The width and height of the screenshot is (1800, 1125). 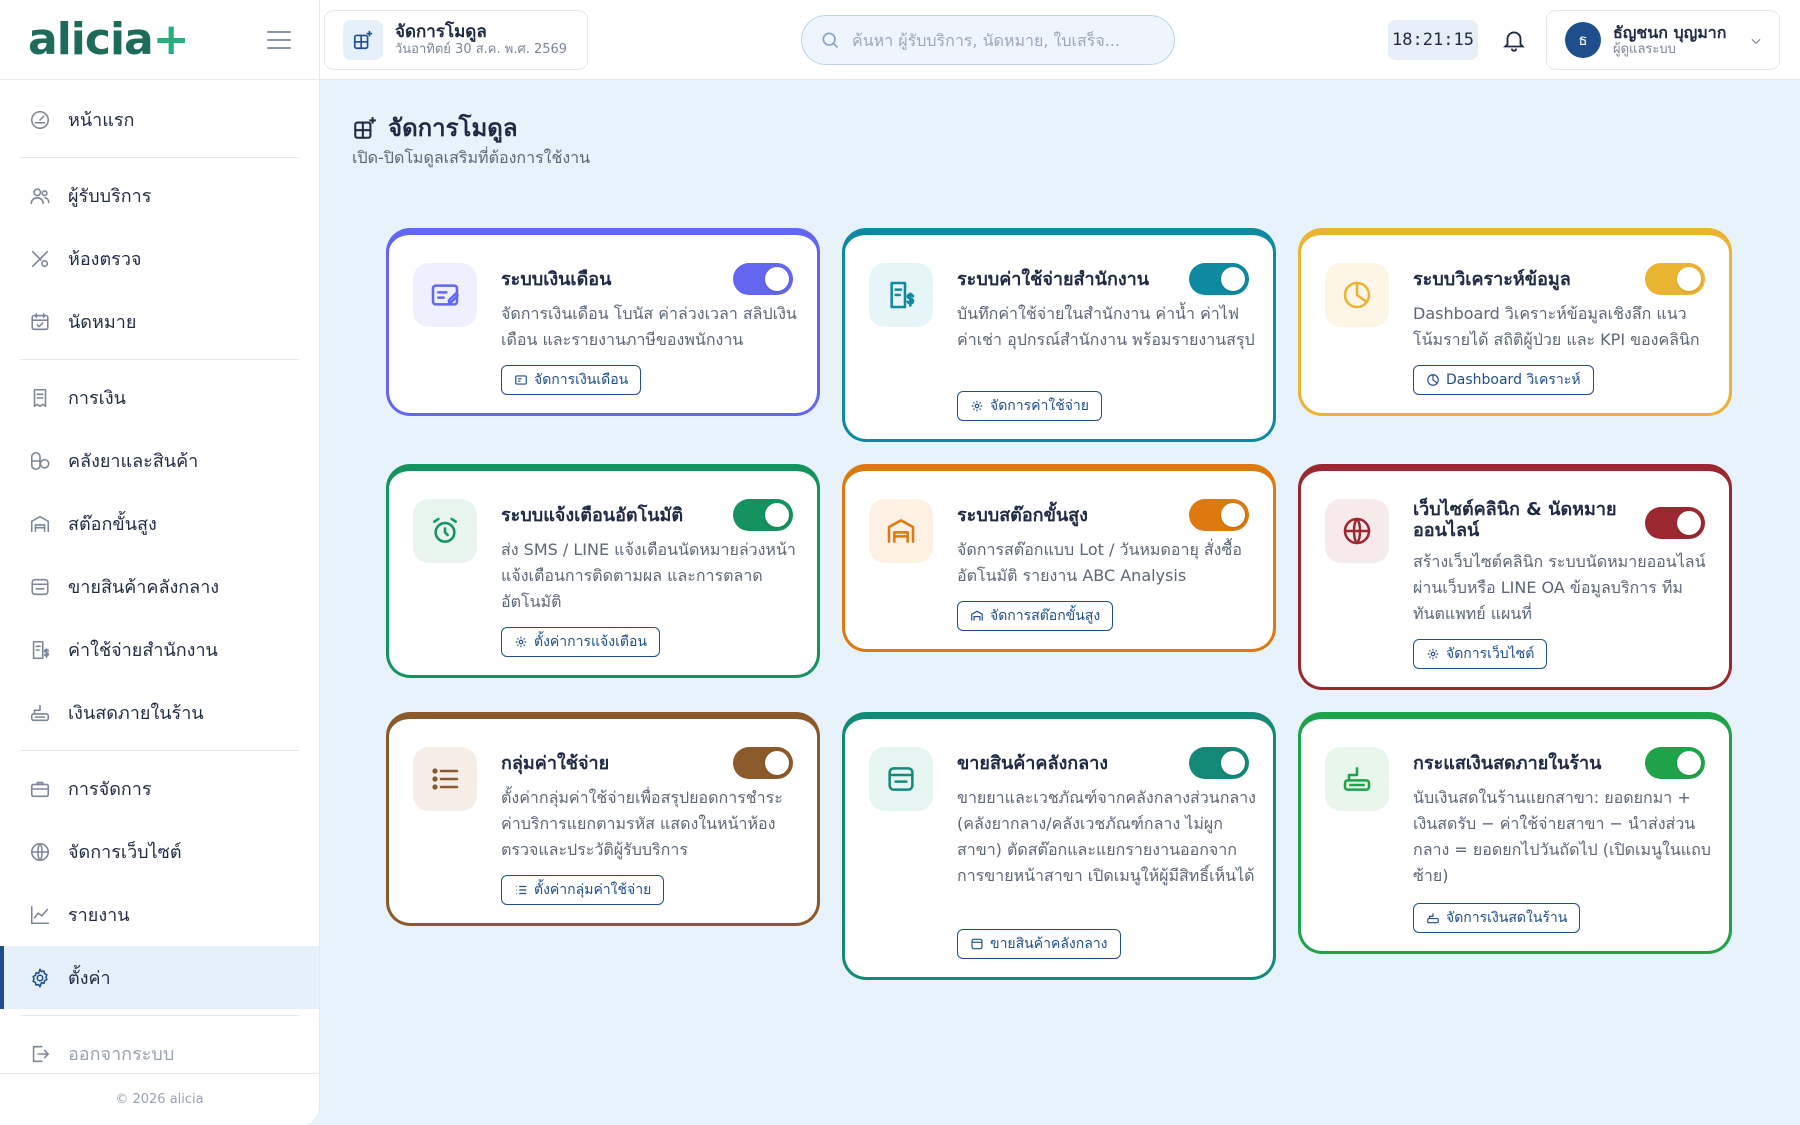 What do you see at coordinates (159, 119) in the screenshot?
I see `sidebar-item-home: หน้าแรก` at bounding box center [159, 119].